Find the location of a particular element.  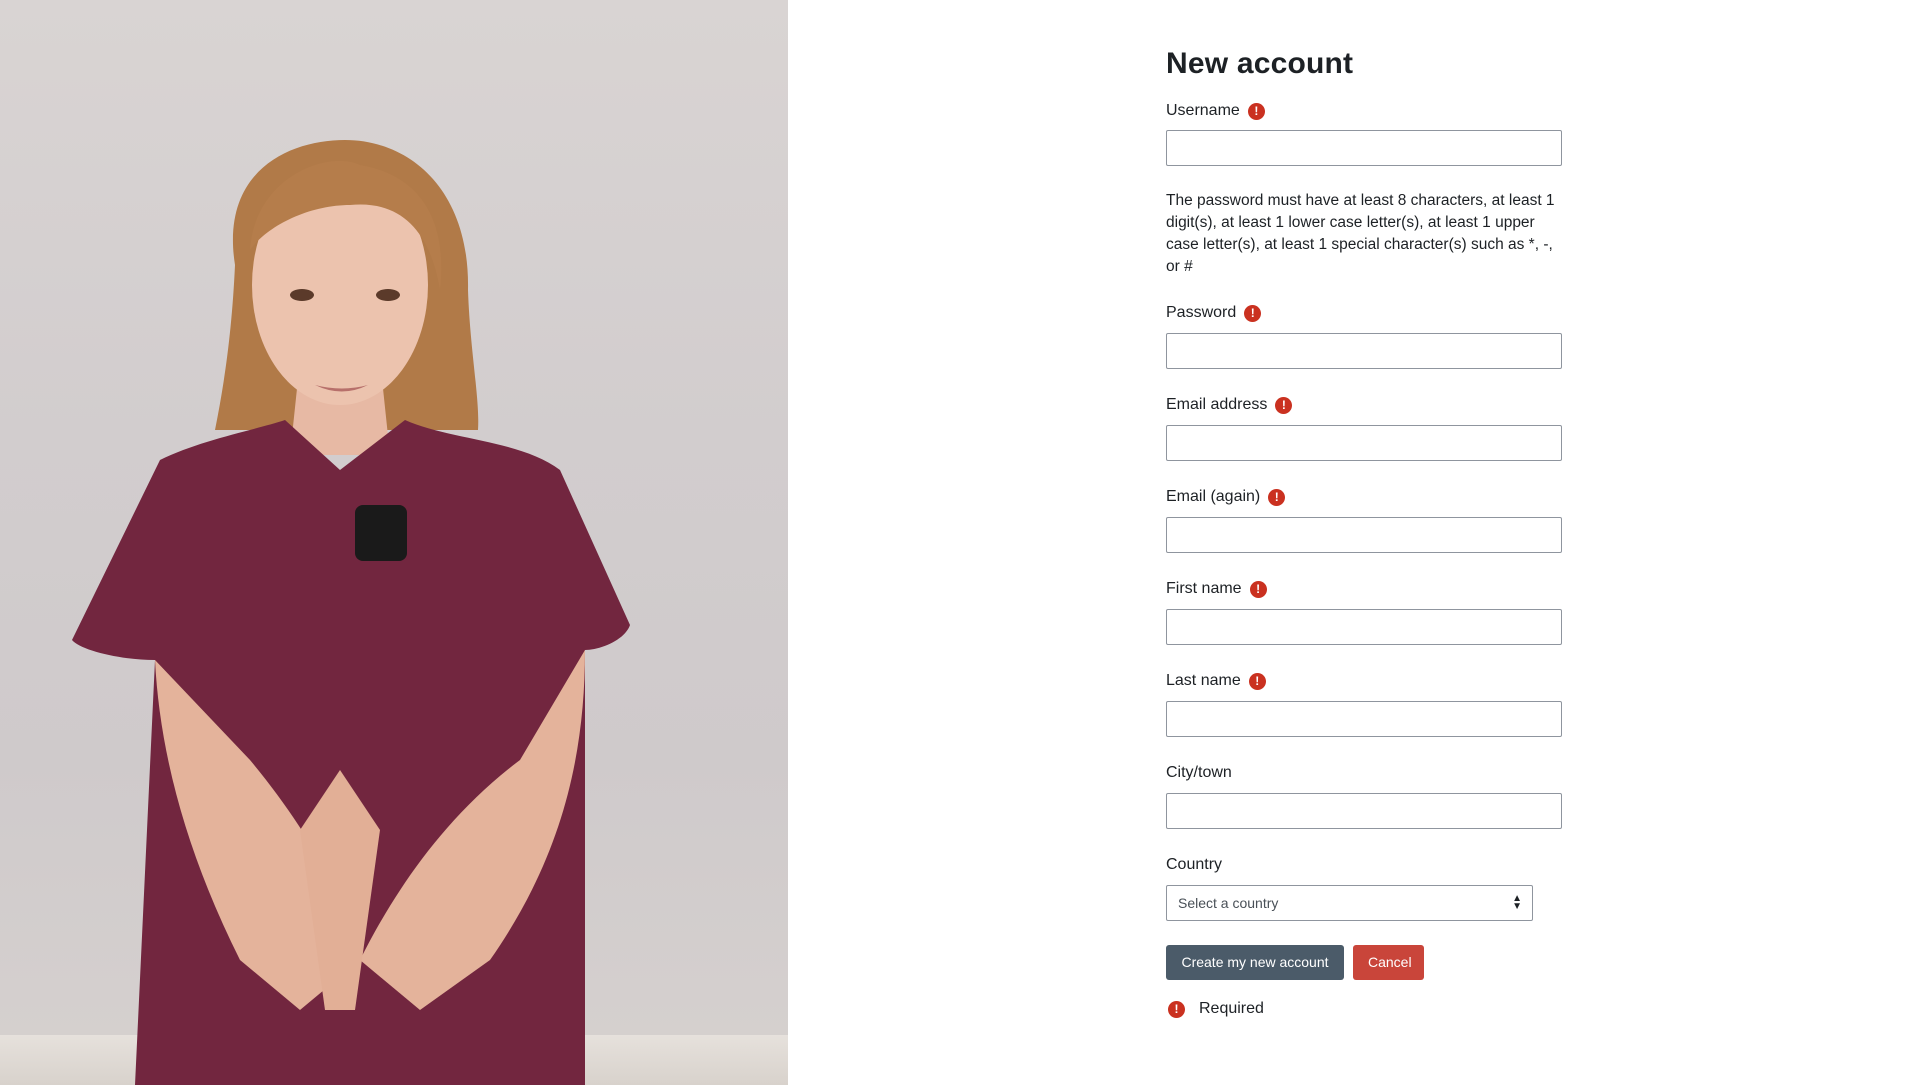

password-input is located at coordinates (1364, 351).